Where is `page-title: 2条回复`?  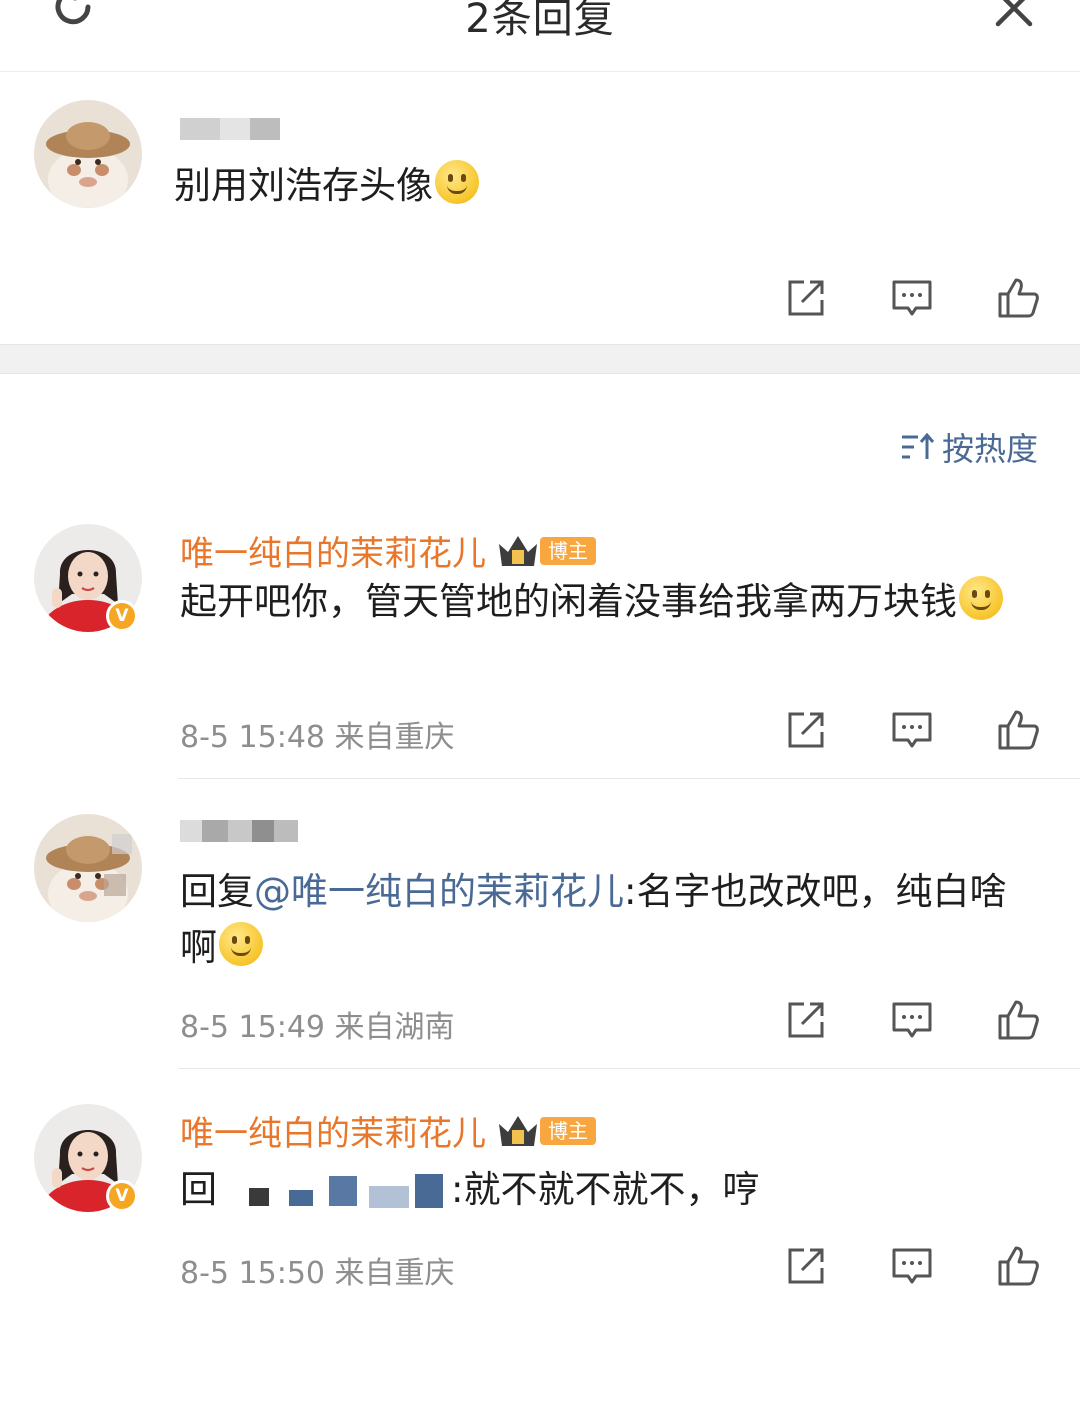 page-title: 2条回复 is located at coordinates (540, 21).